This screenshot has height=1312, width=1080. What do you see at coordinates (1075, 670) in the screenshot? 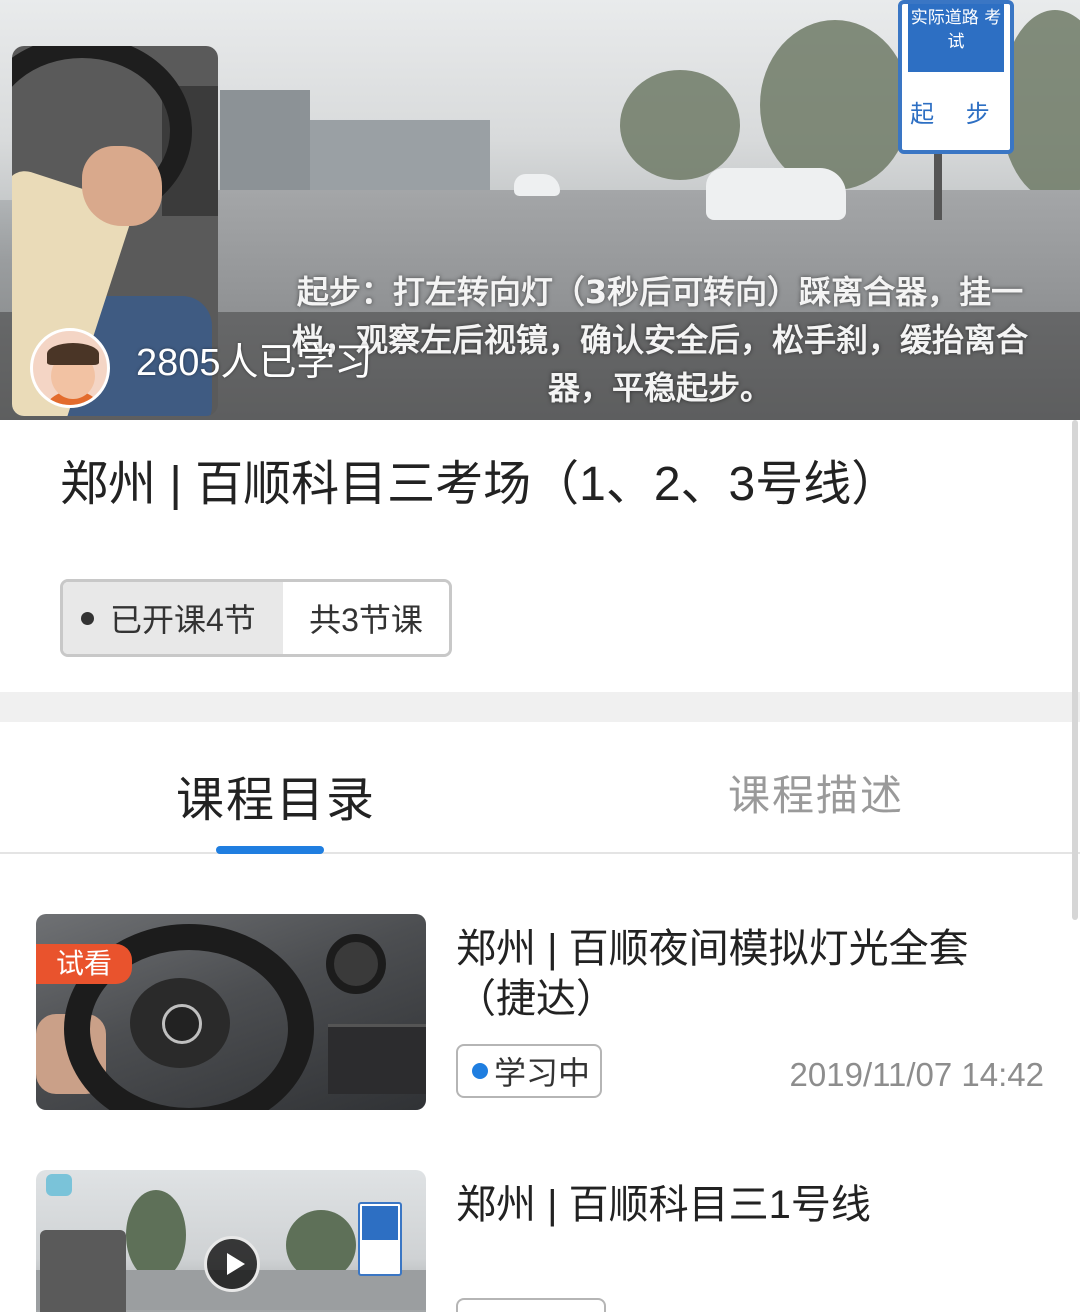
I see `scrollbar` at bounding box center [1075, 670].